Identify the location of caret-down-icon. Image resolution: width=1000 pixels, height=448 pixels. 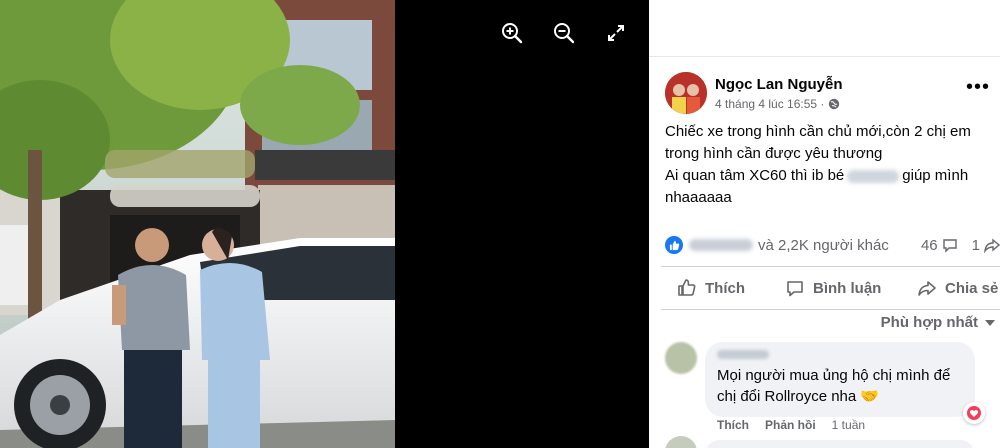
(990, 322).